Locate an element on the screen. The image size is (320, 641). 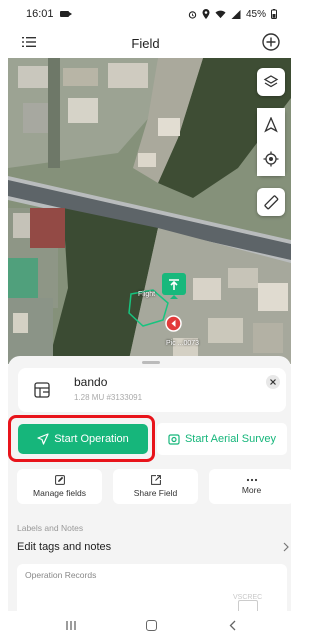
share-field-label: Share Field is located at coordinates (155, 493).